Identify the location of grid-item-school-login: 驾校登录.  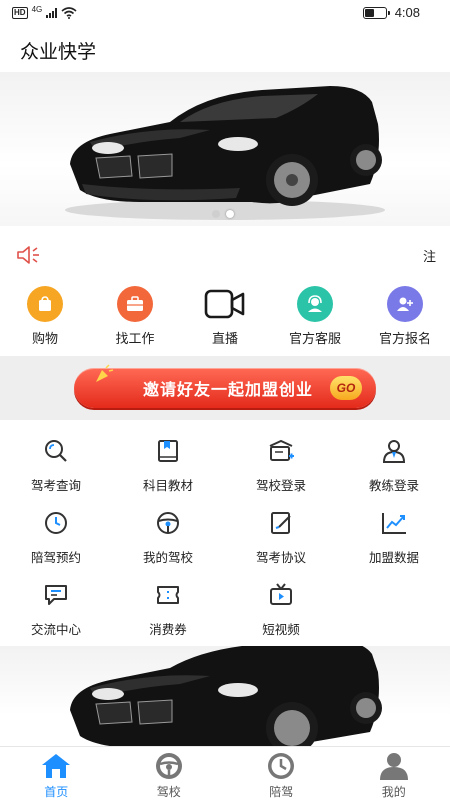
(281, 459).